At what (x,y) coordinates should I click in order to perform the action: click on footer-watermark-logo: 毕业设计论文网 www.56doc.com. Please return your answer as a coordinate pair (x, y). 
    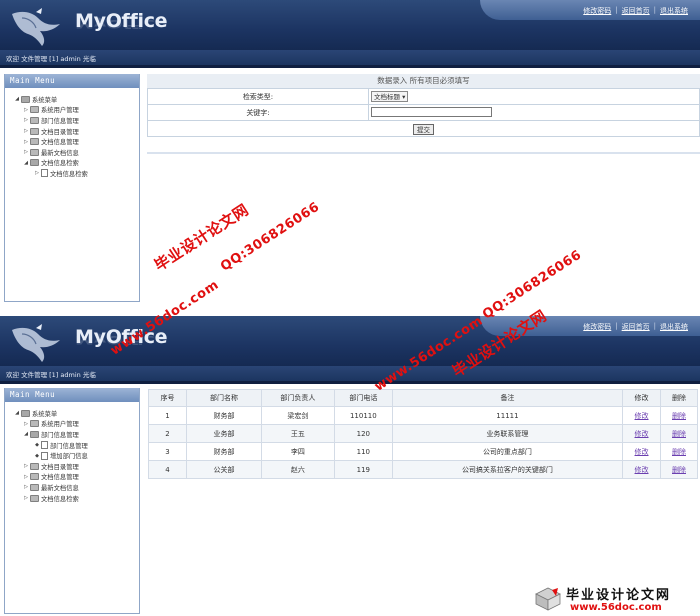
    Looking at the image, I should click on (615, 599).